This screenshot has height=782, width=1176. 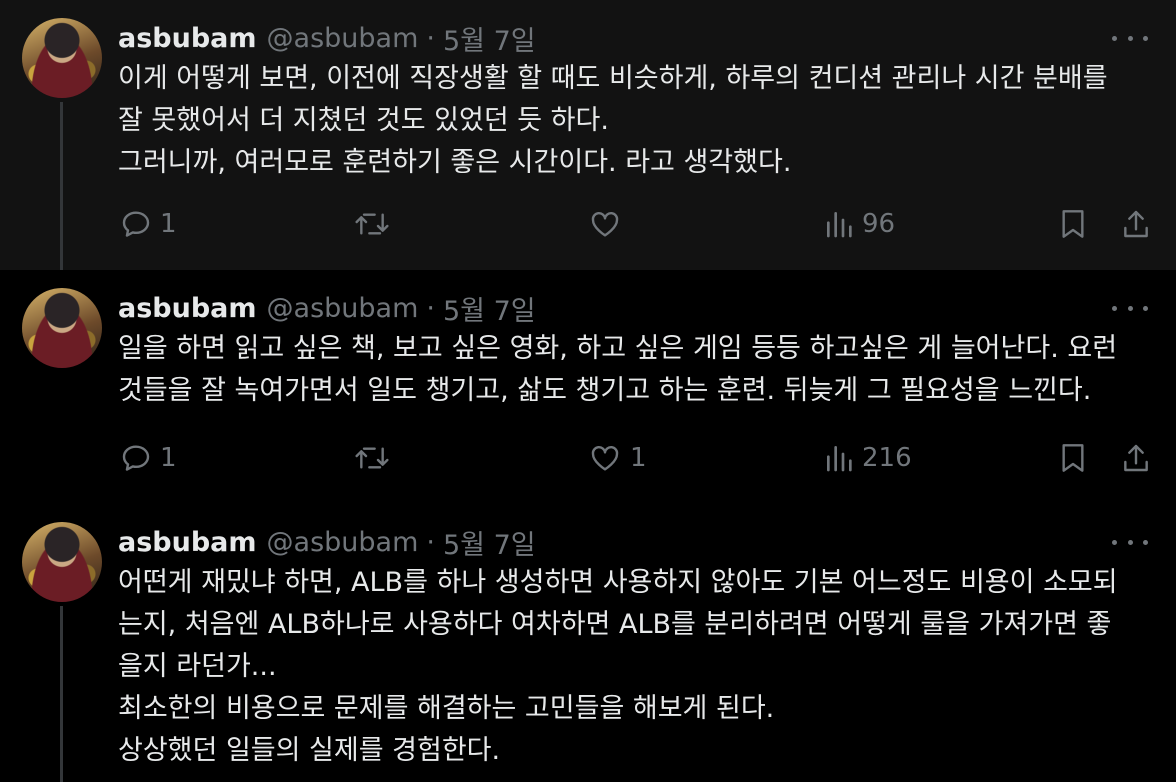 What do you see at coordinates (887, 458) in the screenshot?
I see `views-count: 216` at bounding box center [887, 458].